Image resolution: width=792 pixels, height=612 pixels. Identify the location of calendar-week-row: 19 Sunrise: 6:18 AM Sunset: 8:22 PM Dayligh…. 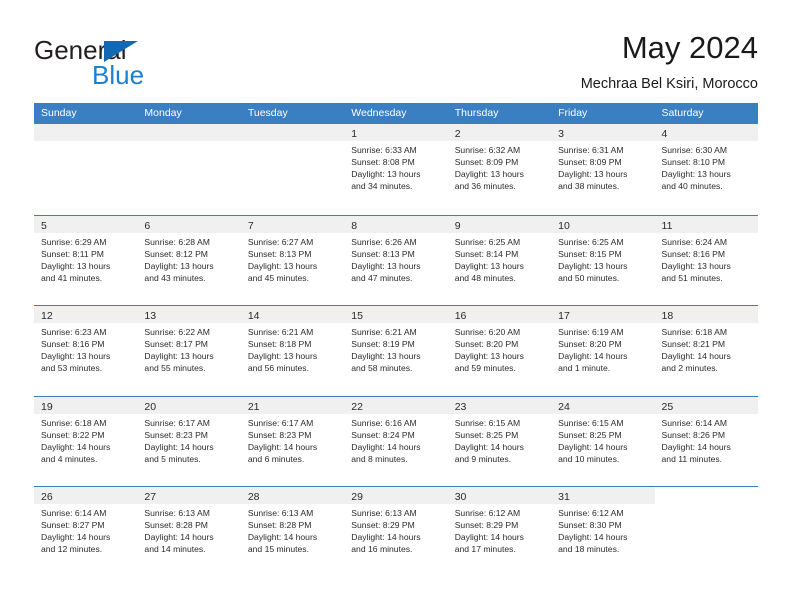
(396, 440).